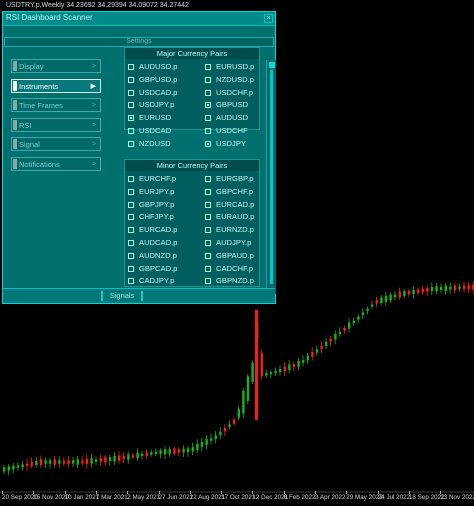  I want to click on pair-label: GBPUSD.p, so click(158, 79).